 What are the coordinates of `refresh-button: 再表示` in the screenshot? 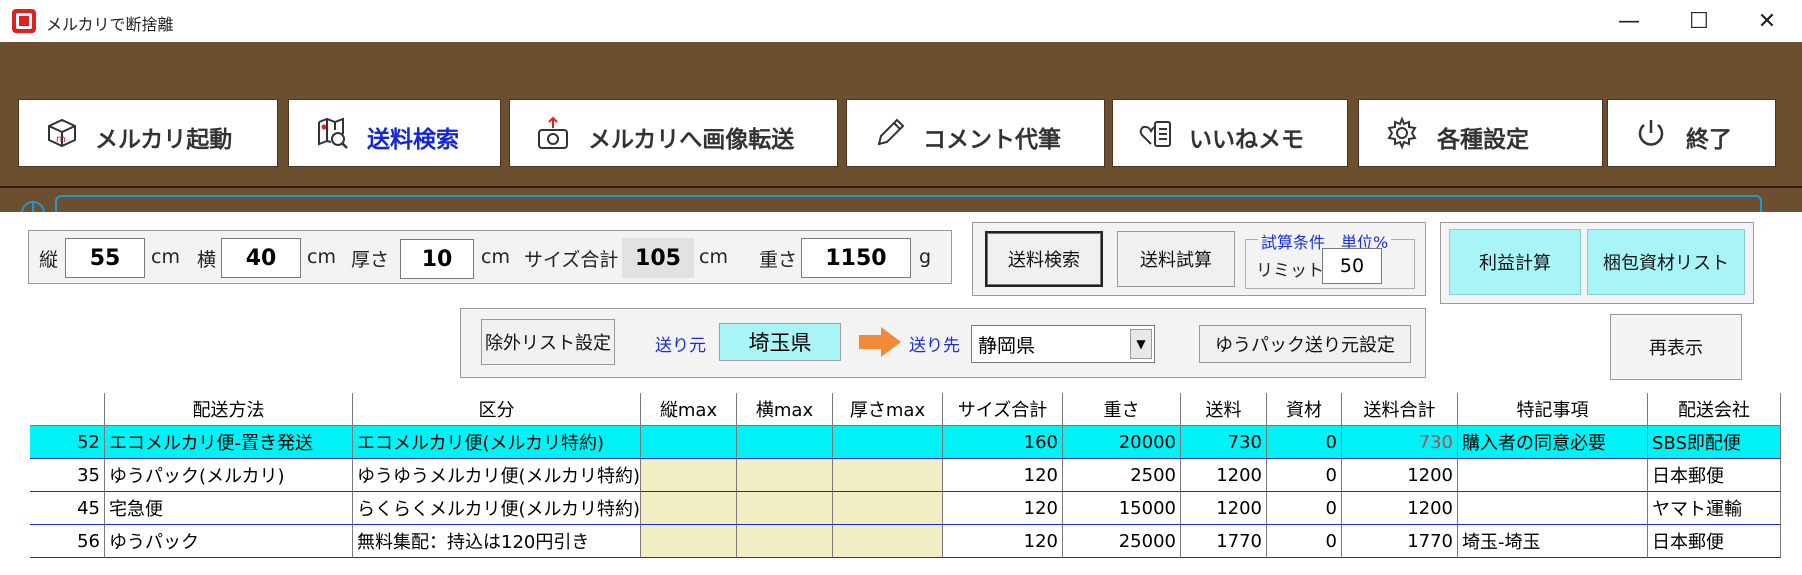 It's located at (1676, 347).